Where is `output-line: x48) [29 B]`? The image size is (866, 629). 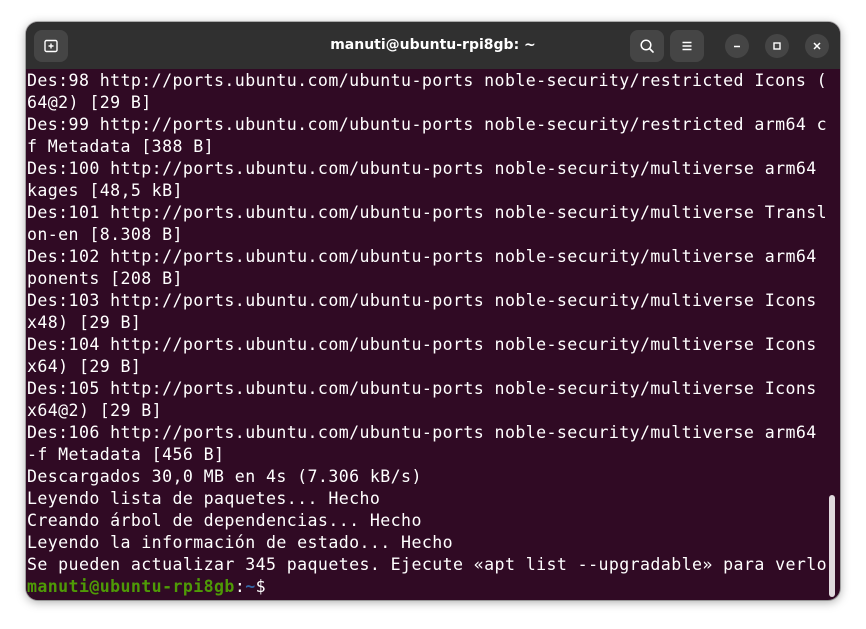
output-line: x48) [29 B] is located at coordinates (84, 322).